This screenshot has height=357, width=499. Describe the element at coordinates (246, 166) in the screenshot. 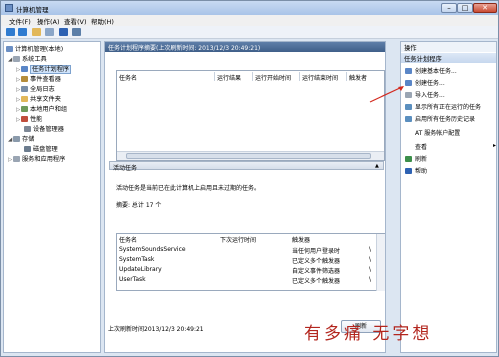

I see `active-tasks-section-header: 活动任务 ▲` at that location.